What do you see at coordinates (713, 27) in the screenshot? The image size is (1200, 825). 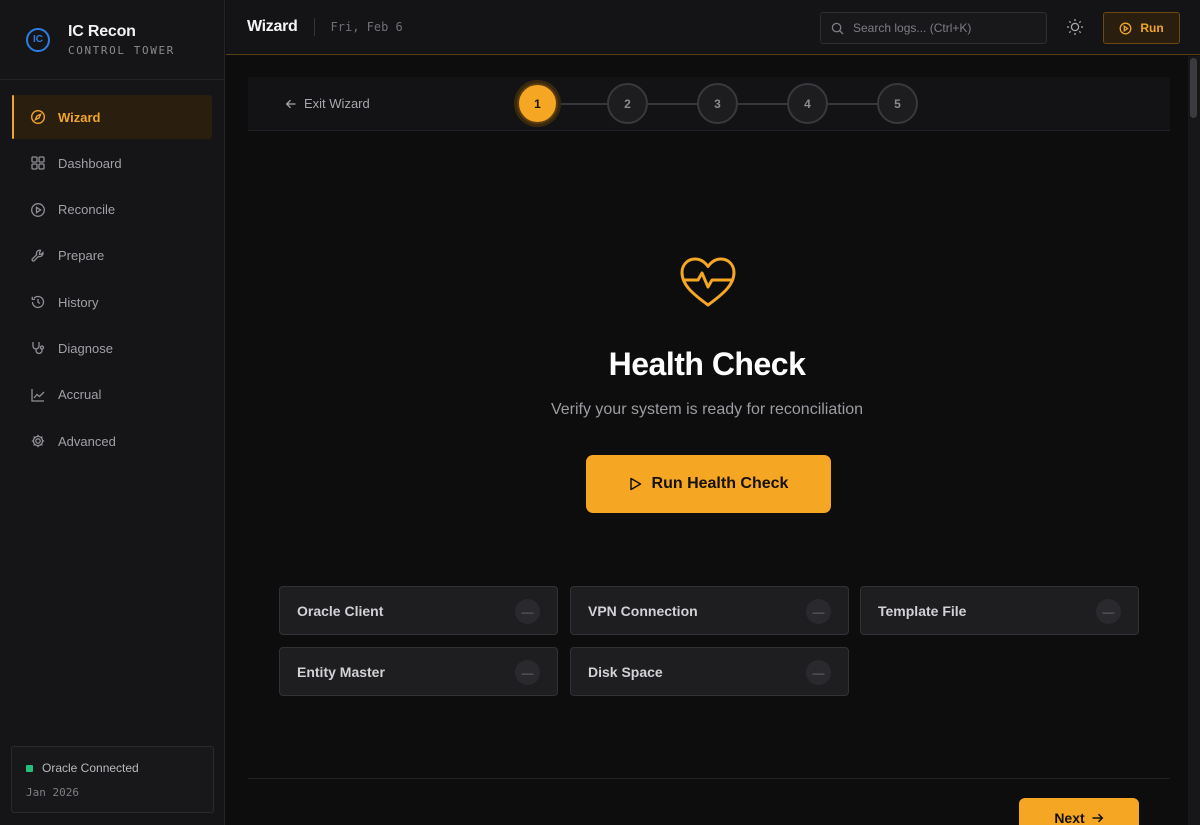 I see `top-header: Wizard Fri, Feb 6 Run` at bounding box center [713, 27].